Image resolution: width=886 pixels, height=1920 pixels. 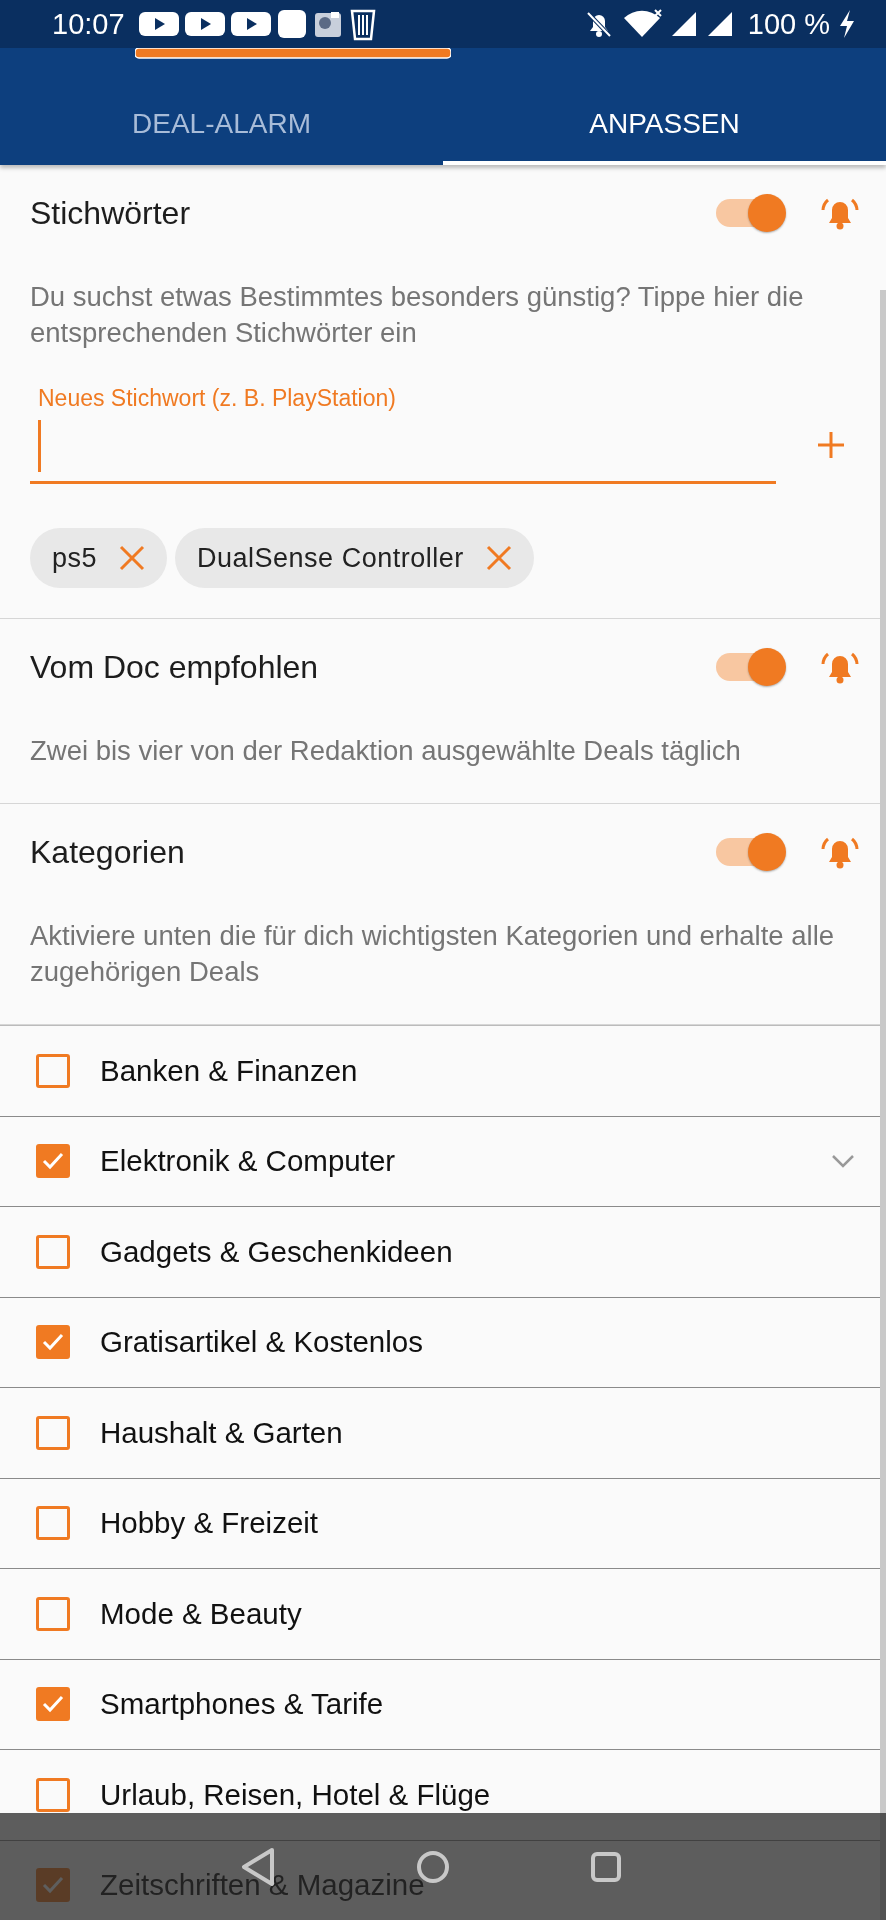 I want to click on section-title: Kategorien, so click(x=108, y=852).